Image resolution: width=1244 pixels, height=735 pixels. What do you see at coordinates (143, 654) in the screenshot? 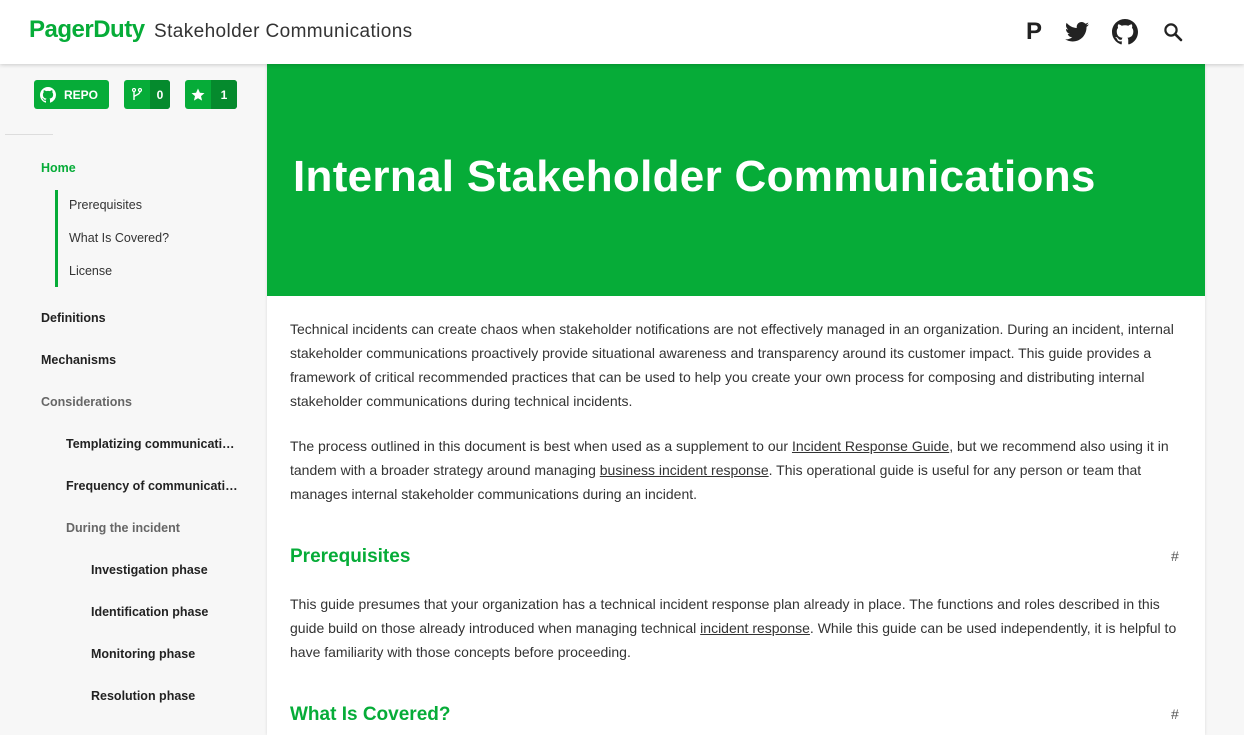
I see `sidebar-item-monitoring-phase: Monitoring phase` at bounding box center [143, 654].